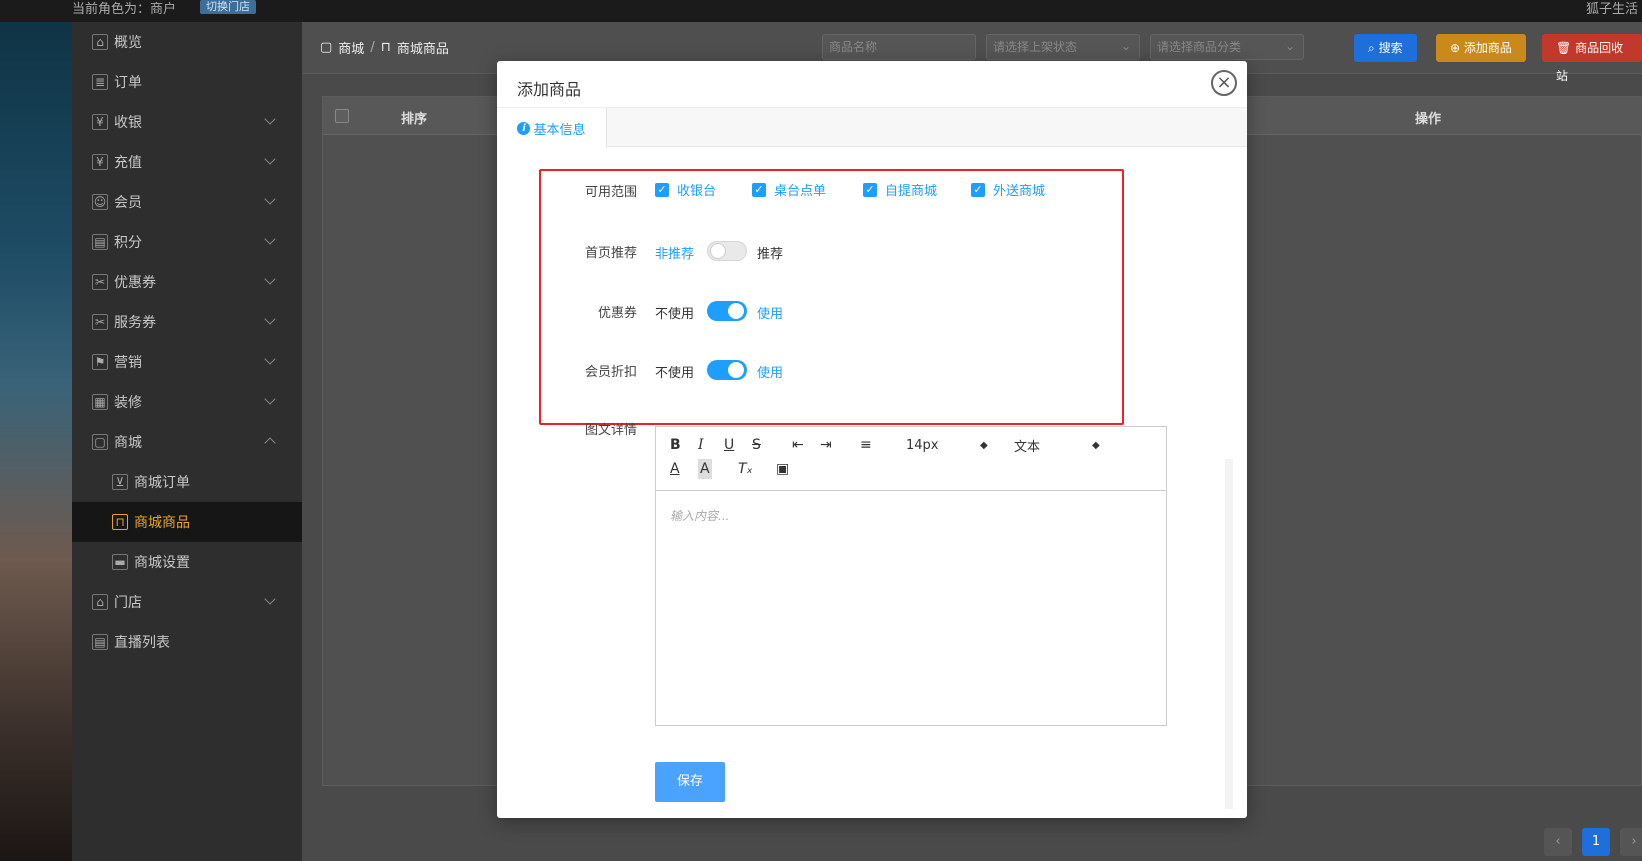  I want to click on dialog-scrollbar, so click(1229, 634).